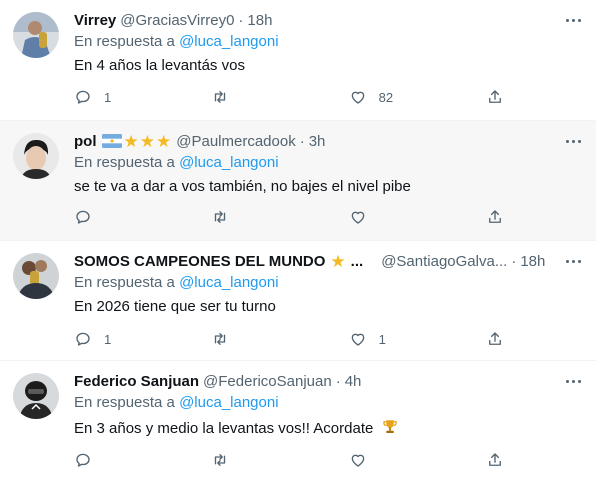 This screenshot has width=596, height=482. I want to click on like-button: 82, so click(394, 97).